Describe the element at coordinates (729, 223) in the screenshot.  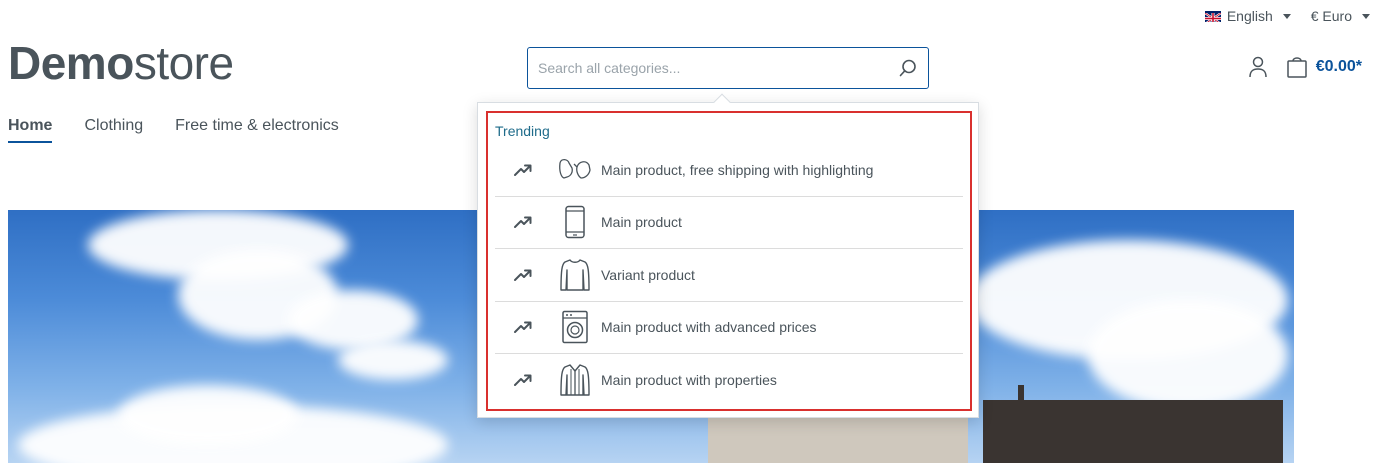
I see `trending-item: Main product` at that location.